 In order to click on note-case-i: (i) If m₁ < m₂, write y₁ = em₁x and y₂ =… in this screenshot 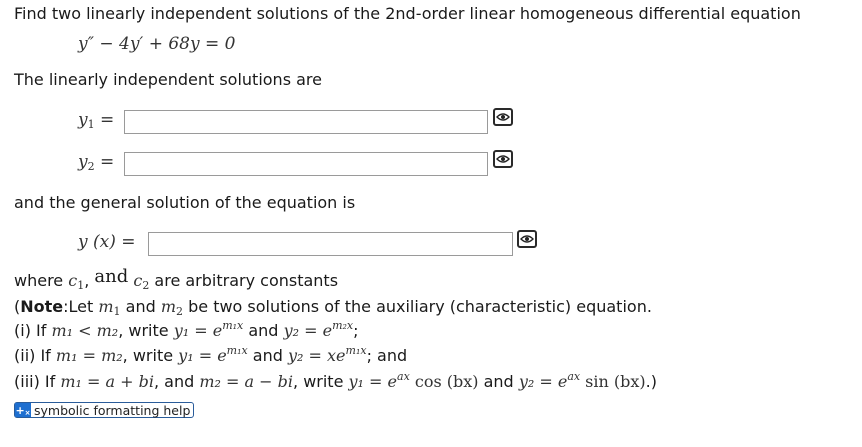, I will do `click(186, 329)`.